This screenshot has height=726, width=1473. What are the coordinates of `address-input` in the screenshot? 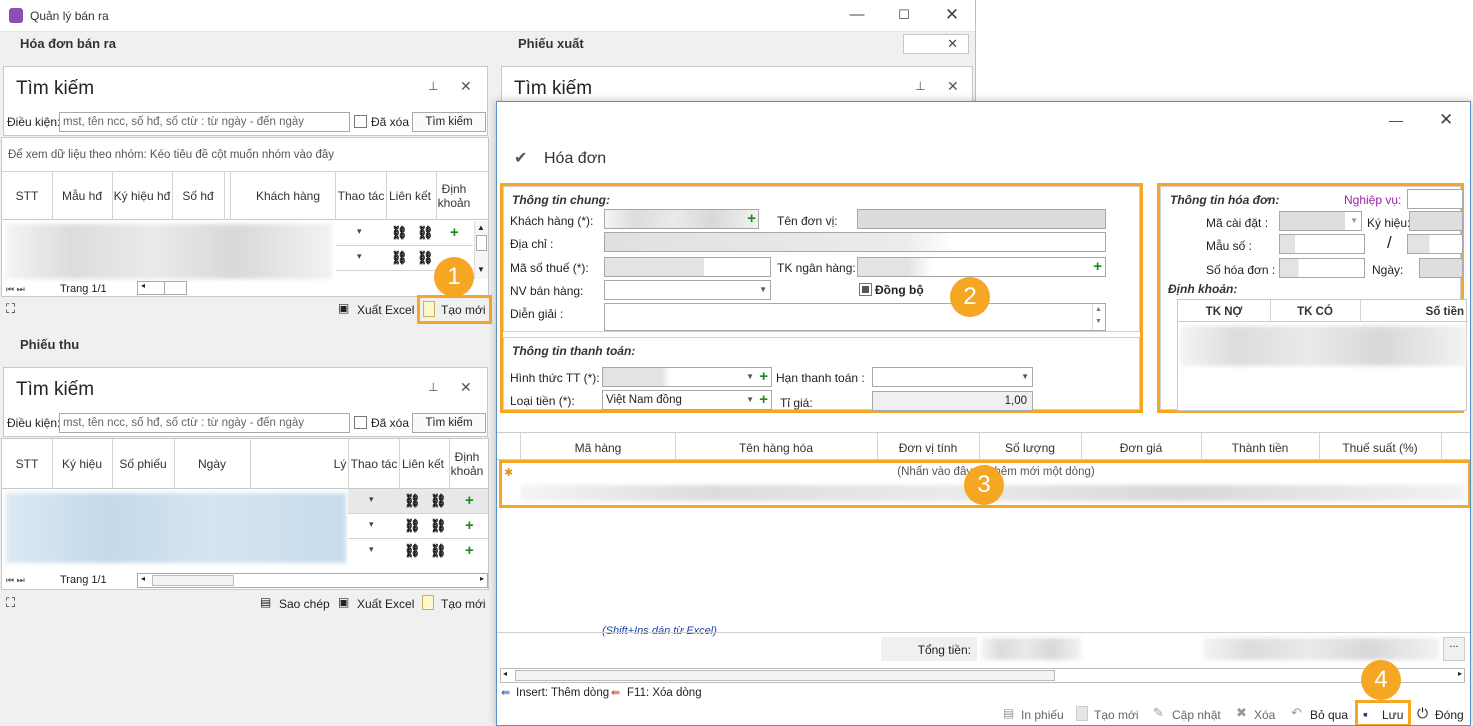 It's located at (855, 242).